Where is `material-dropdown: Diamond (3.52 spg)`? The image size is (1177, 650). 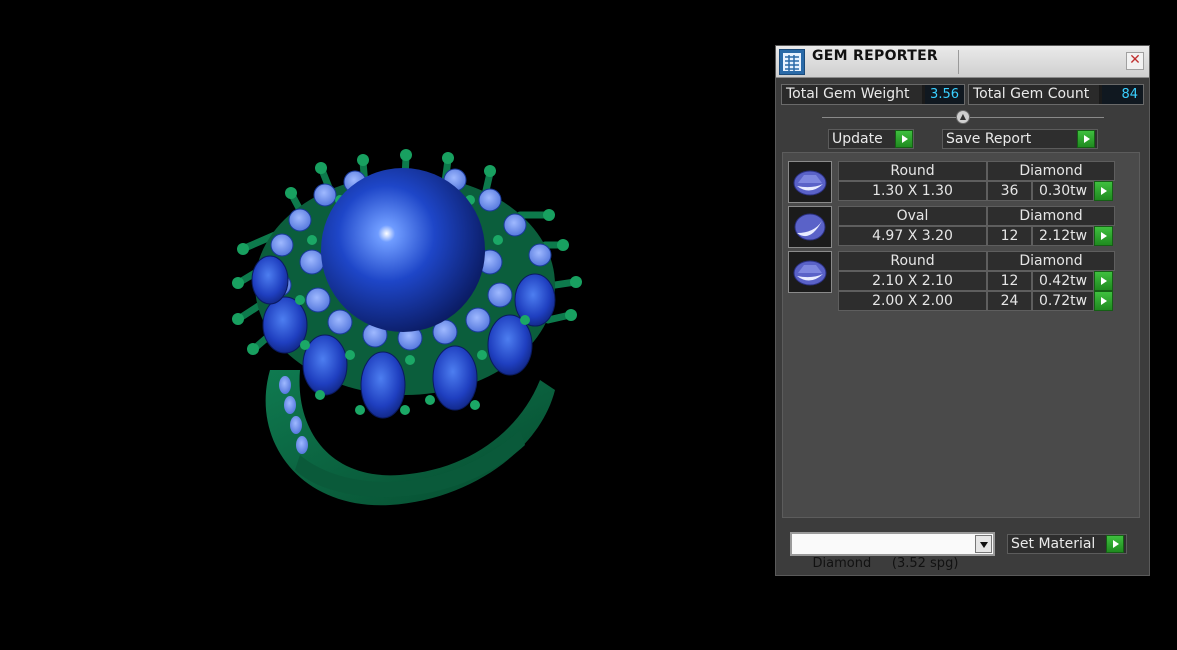 material-dropdown: Diamond (3.52 spg) is located at coordinates (892, 551).